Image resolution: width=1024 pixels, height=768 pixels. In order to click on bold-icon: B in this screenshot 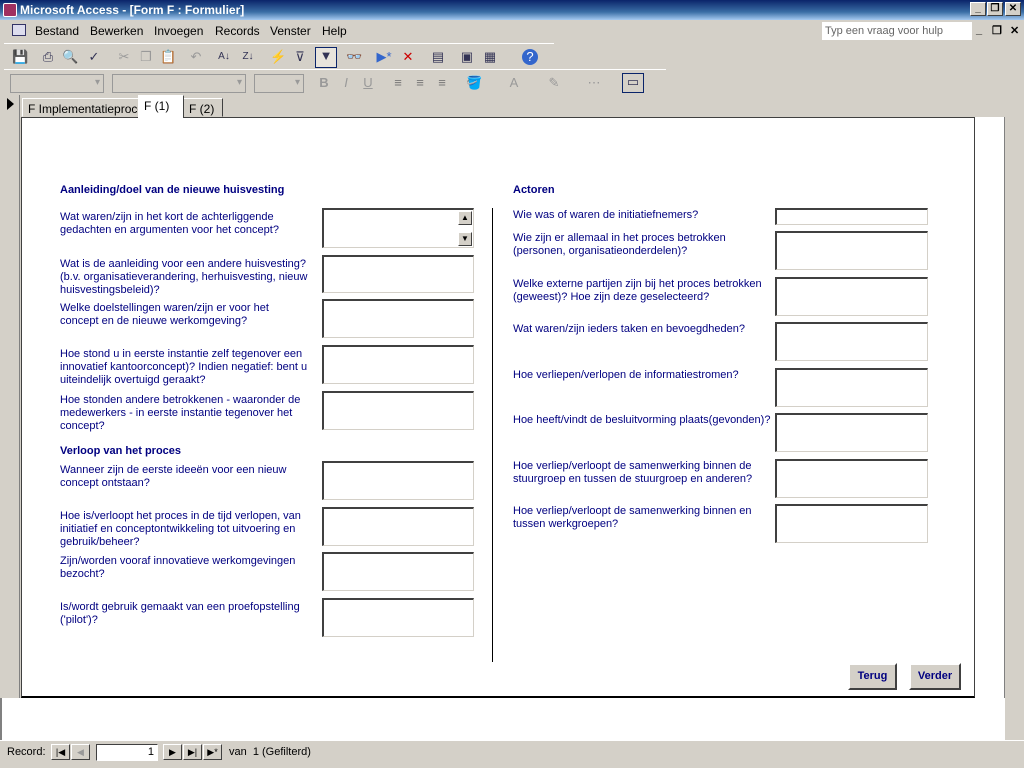, I will do `click(324, 83)`.